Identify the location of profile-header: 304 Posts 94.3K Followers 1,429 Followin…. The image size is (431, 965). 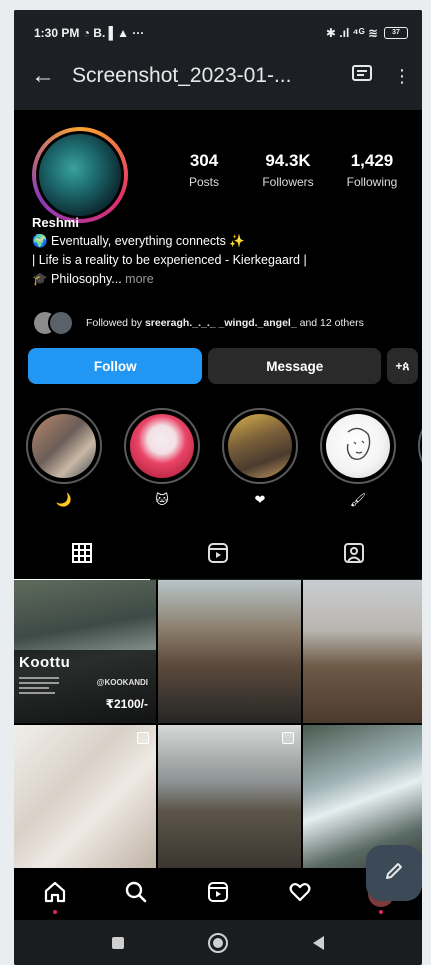
(218, 169).